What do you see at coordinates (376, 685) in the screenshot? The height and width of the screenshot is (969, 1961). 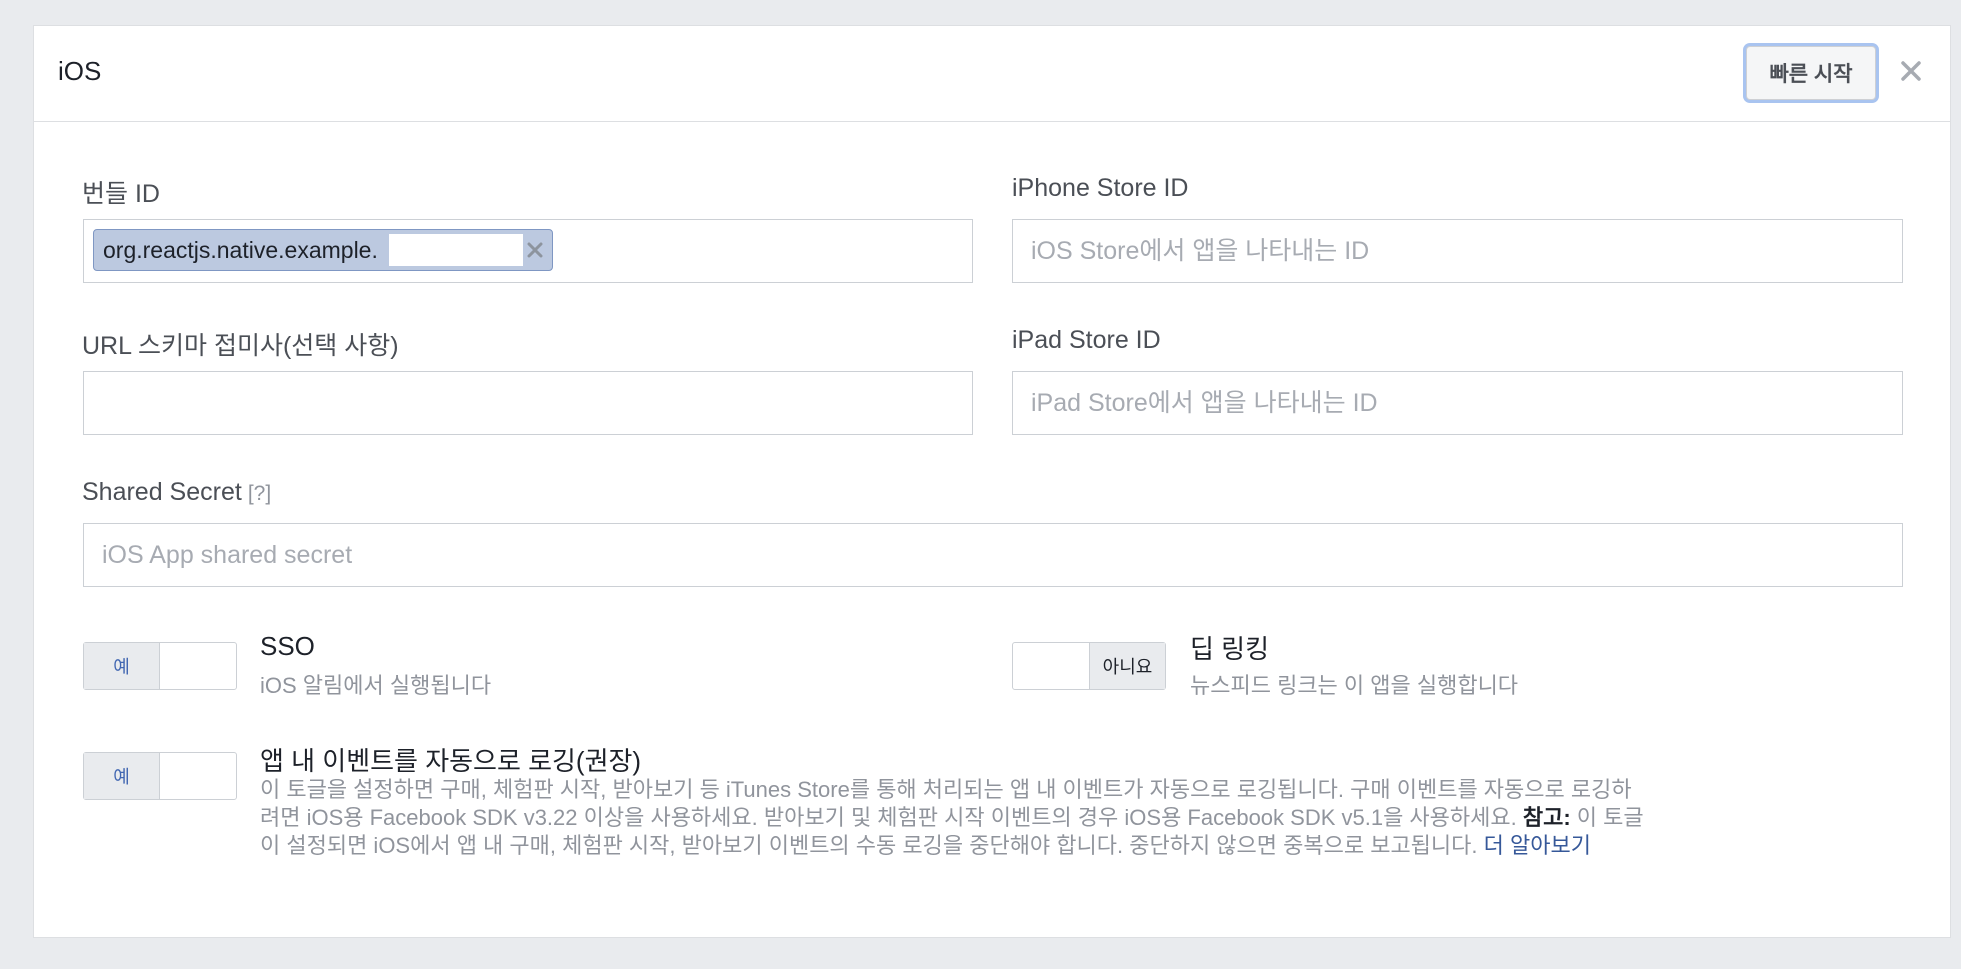 I see `sso-subtitle: iOS 알림에서 실행됩니다` at bounding box center [376, 685].